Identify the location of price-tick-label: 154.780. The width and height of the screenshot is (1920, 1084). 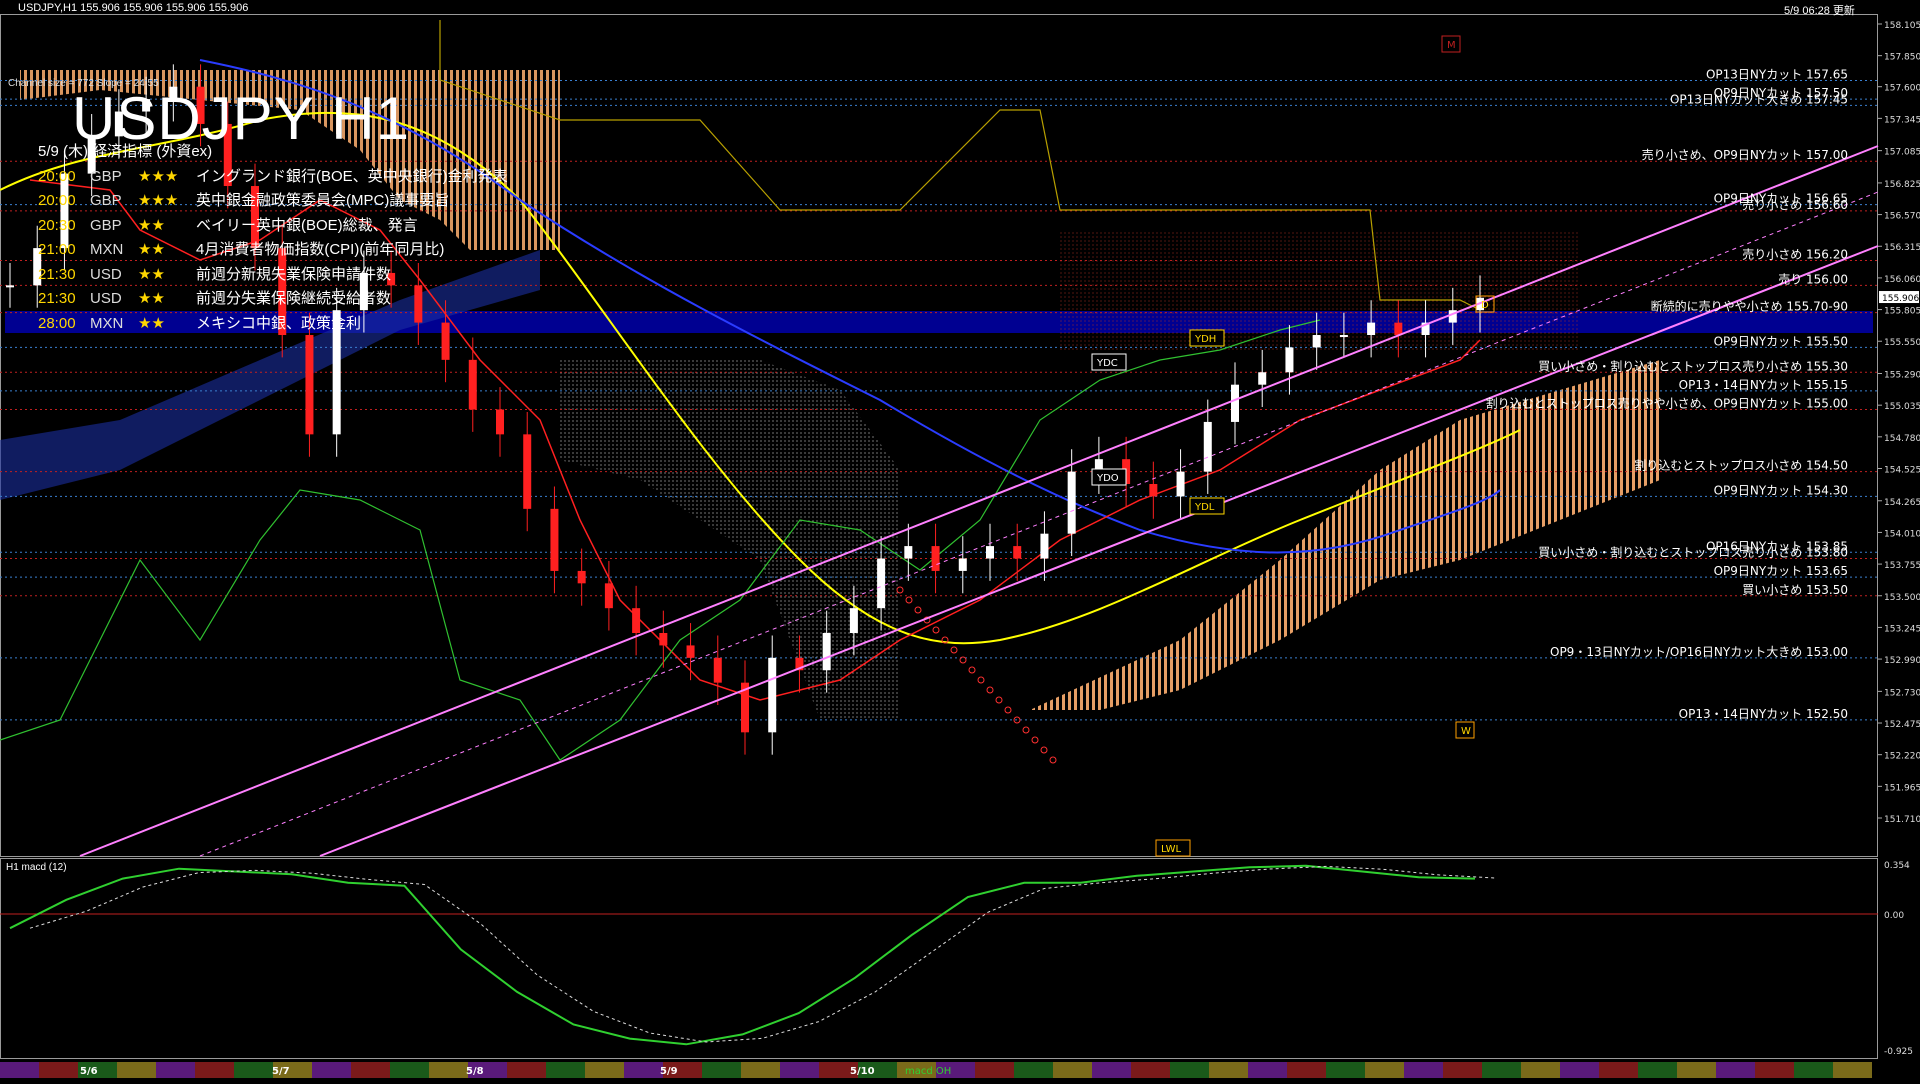
(1902, 439).